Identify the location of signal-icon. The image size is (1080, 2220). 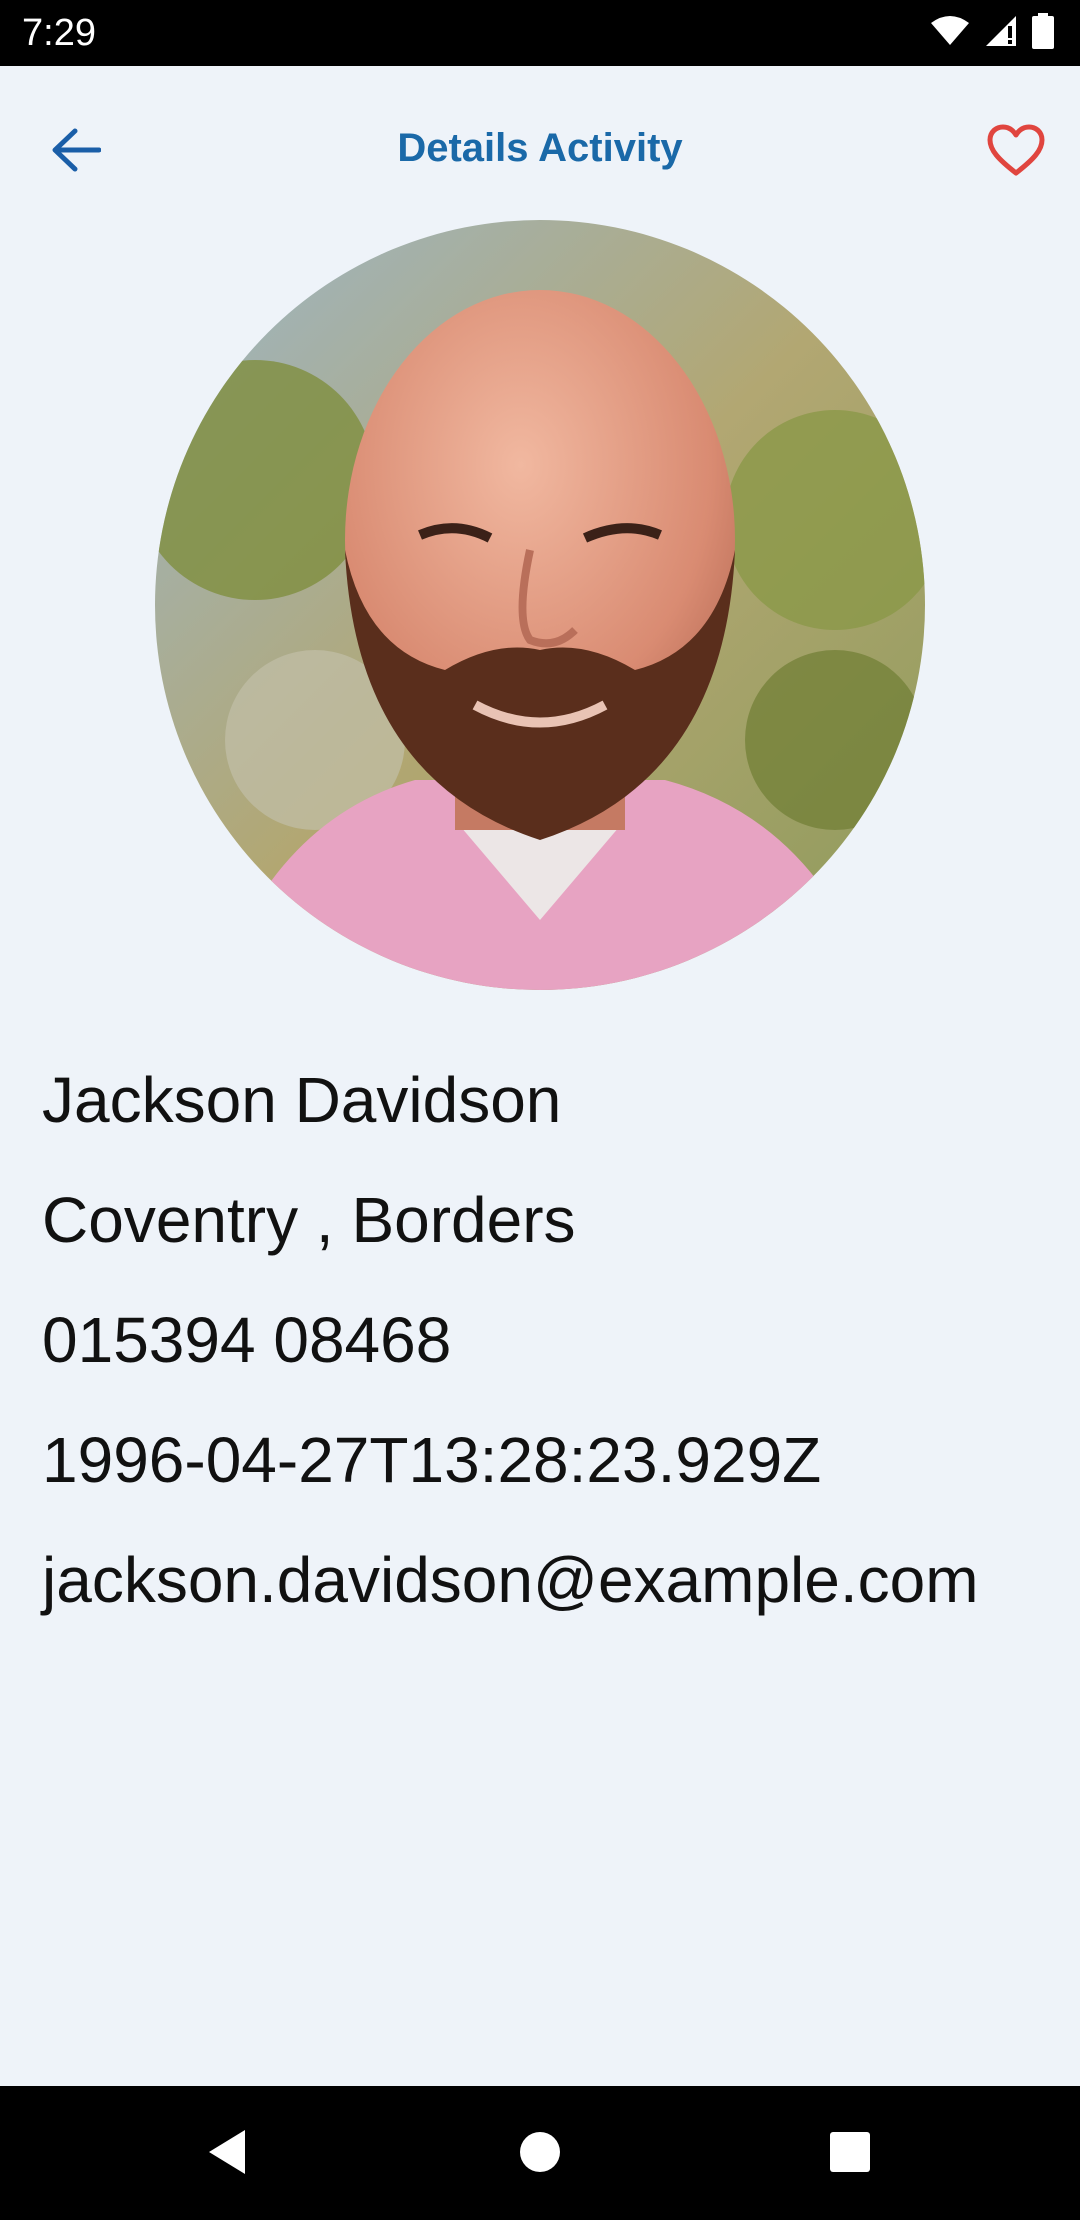
(1001, 33).